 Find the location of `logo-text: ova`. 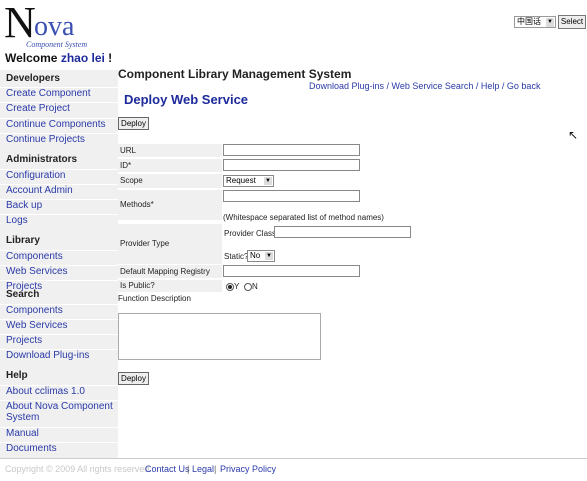

logo-text: ova is located at coordinates (54, 26).